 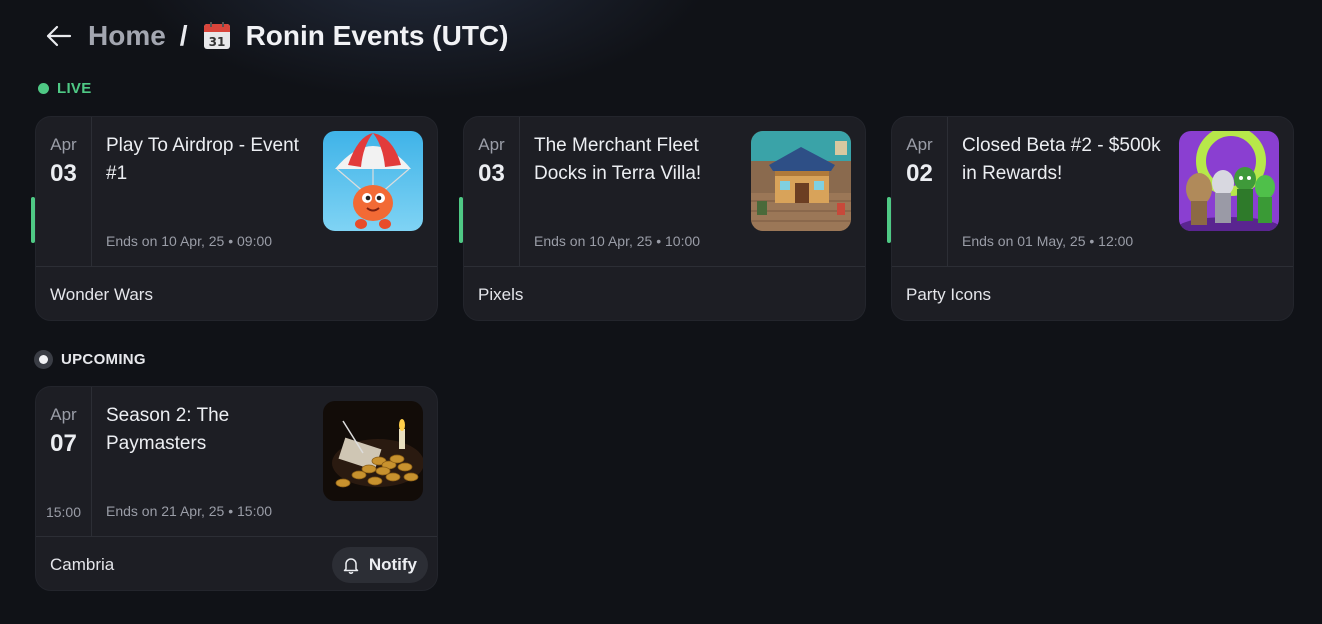 I want to click on breadcrumb: Home / 31 Ronin Events (UTC), so click(x=276, y=36).